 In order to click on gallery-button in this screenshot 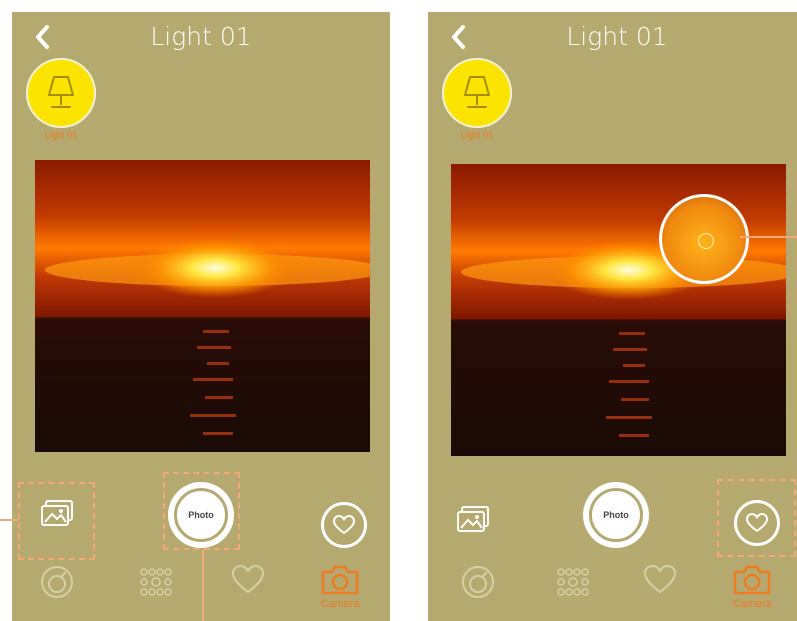, I will do `click(473, 519)`.